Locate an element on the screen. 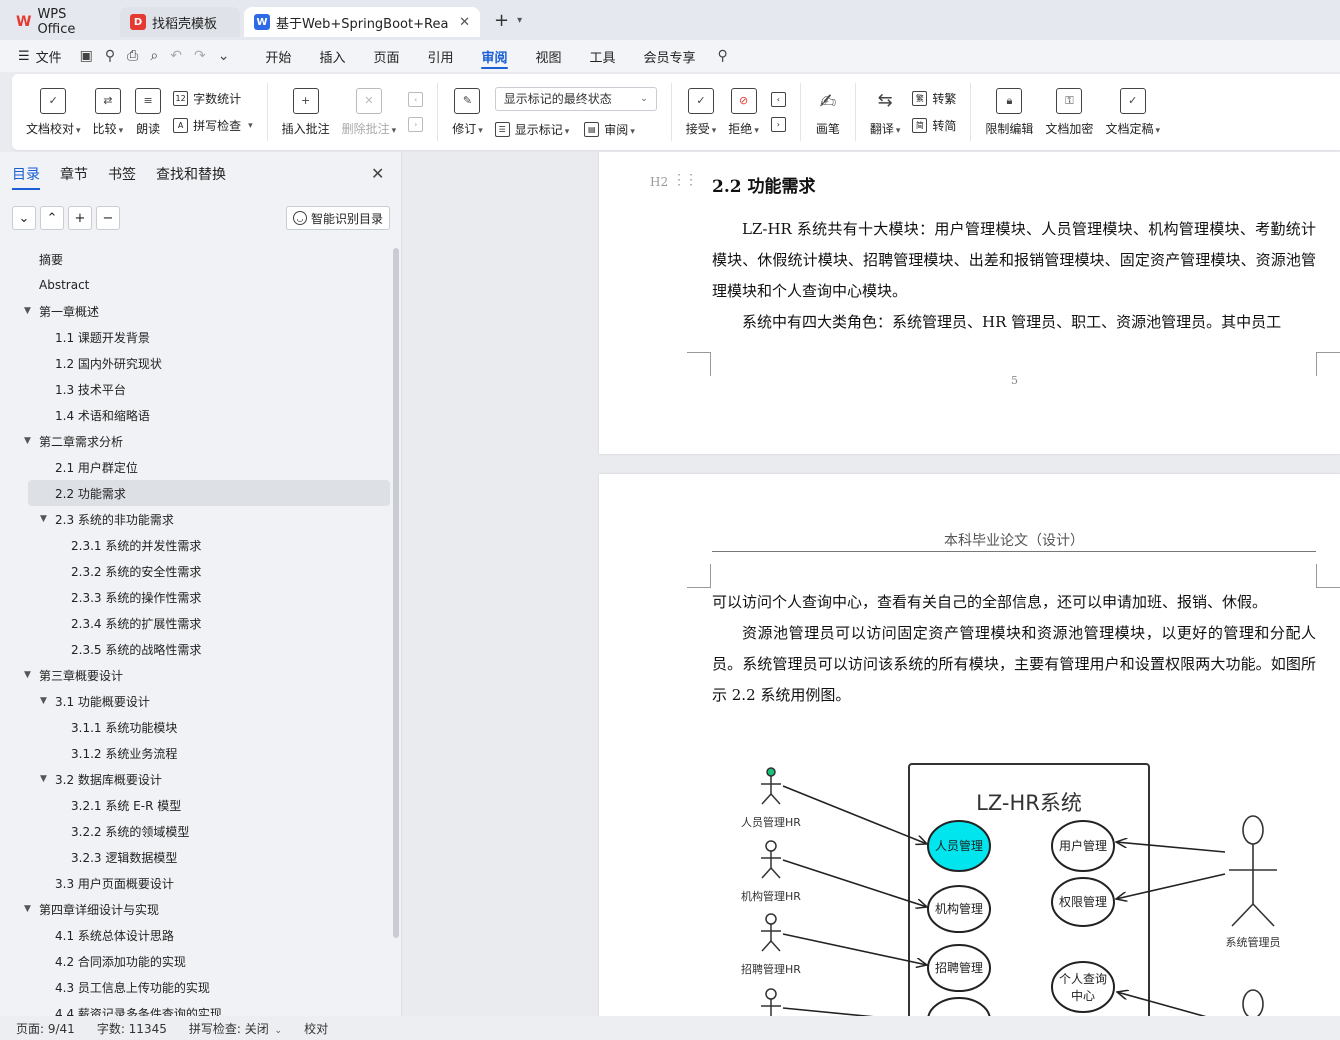 The image size is (1340, 1040). toc-item: ▼ 第一章概述 is located at coordinates (196, 311).